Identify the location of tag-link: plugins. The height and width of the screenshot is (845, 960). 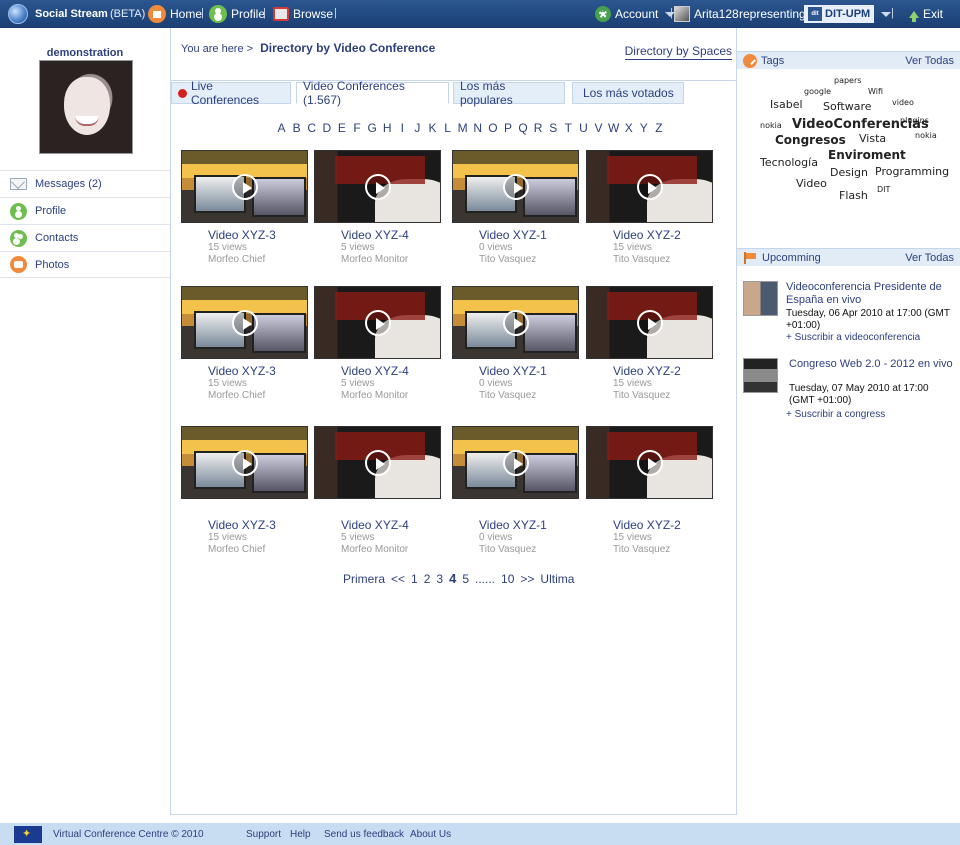
(914, 120).